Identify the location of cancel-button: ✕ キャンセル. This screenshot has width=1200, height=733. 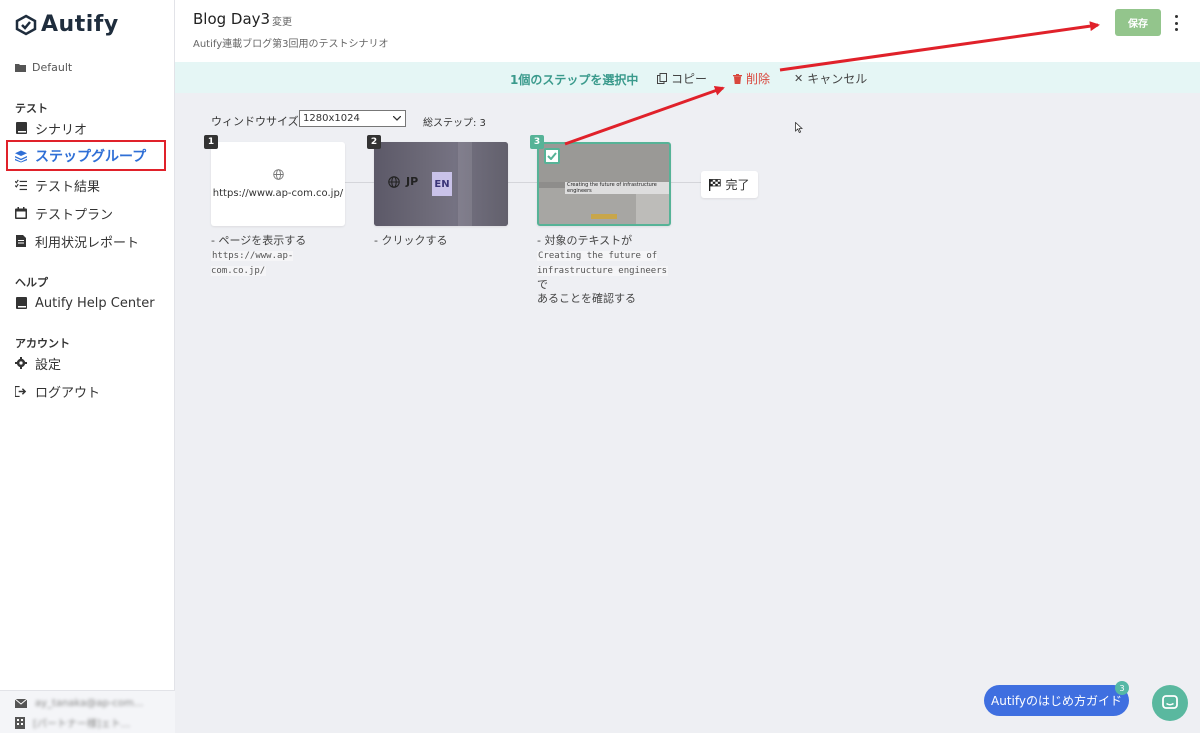
(830, 78).